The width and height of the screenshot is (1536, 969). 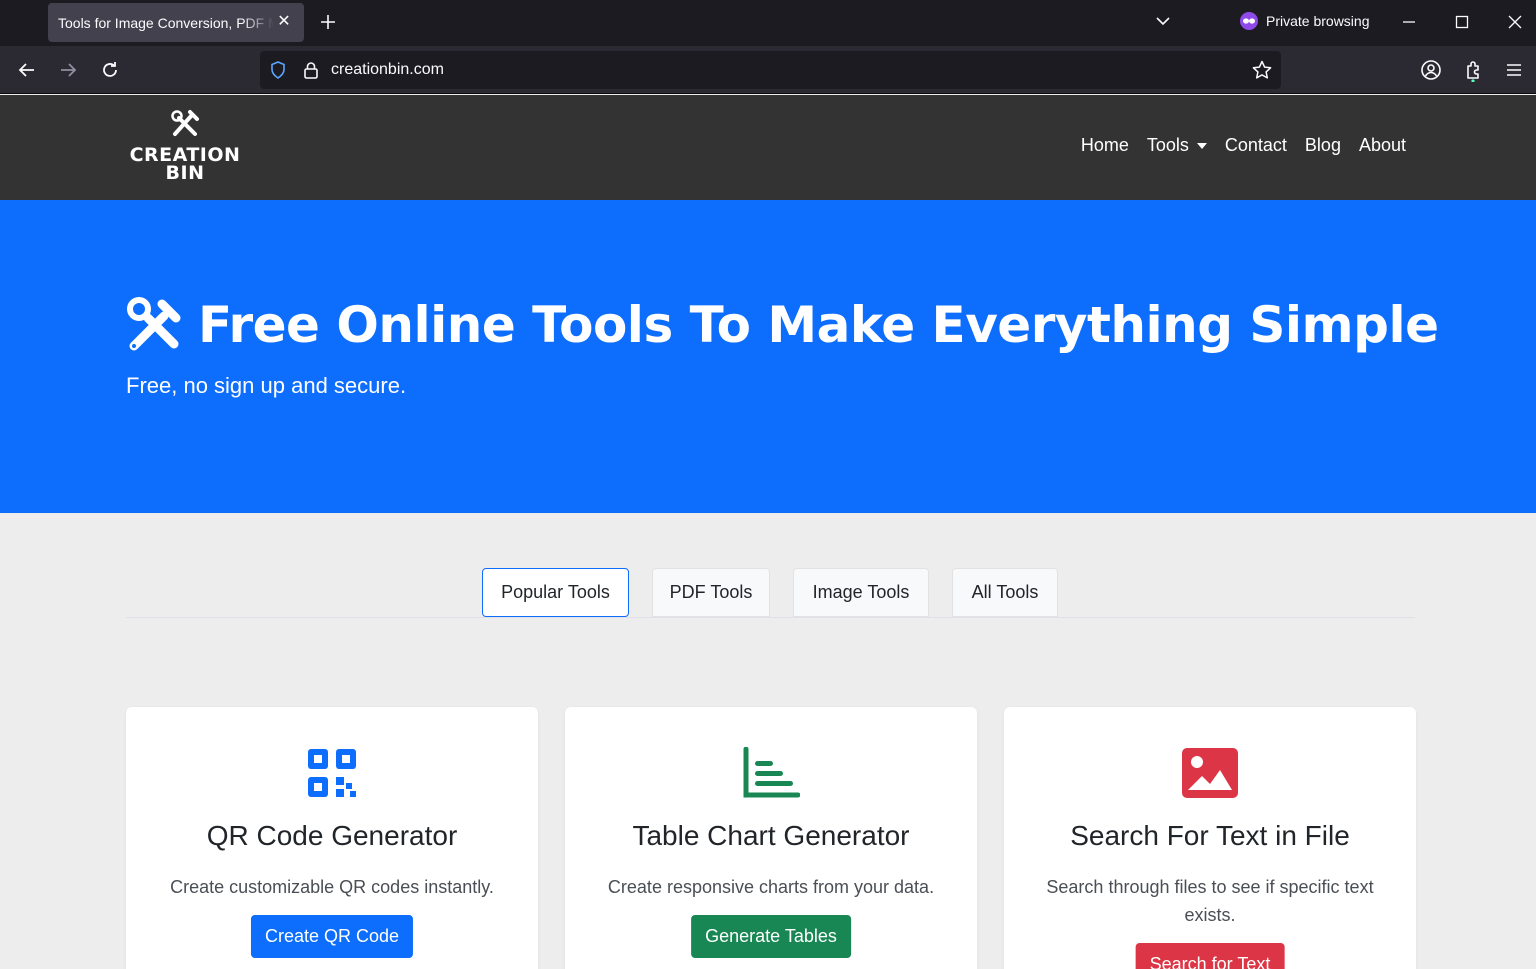 I want to click on maximize-icon, so click(x=1462, y=22).